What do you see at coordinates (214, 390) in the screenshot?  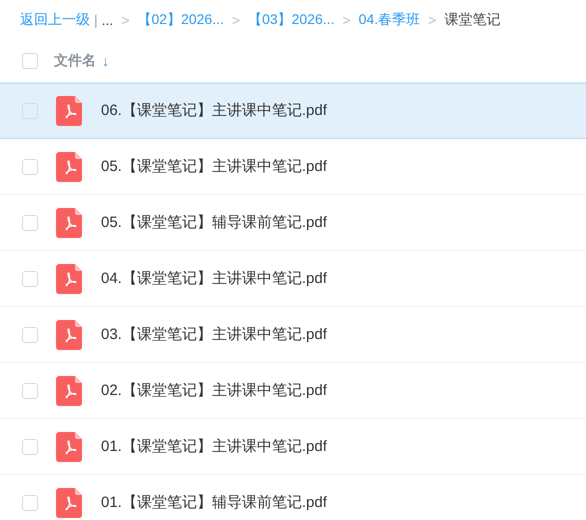 I see `file-name: 02.【课堂笔记】主讲课中笔记.pdf` at bounding box center [214, 390].